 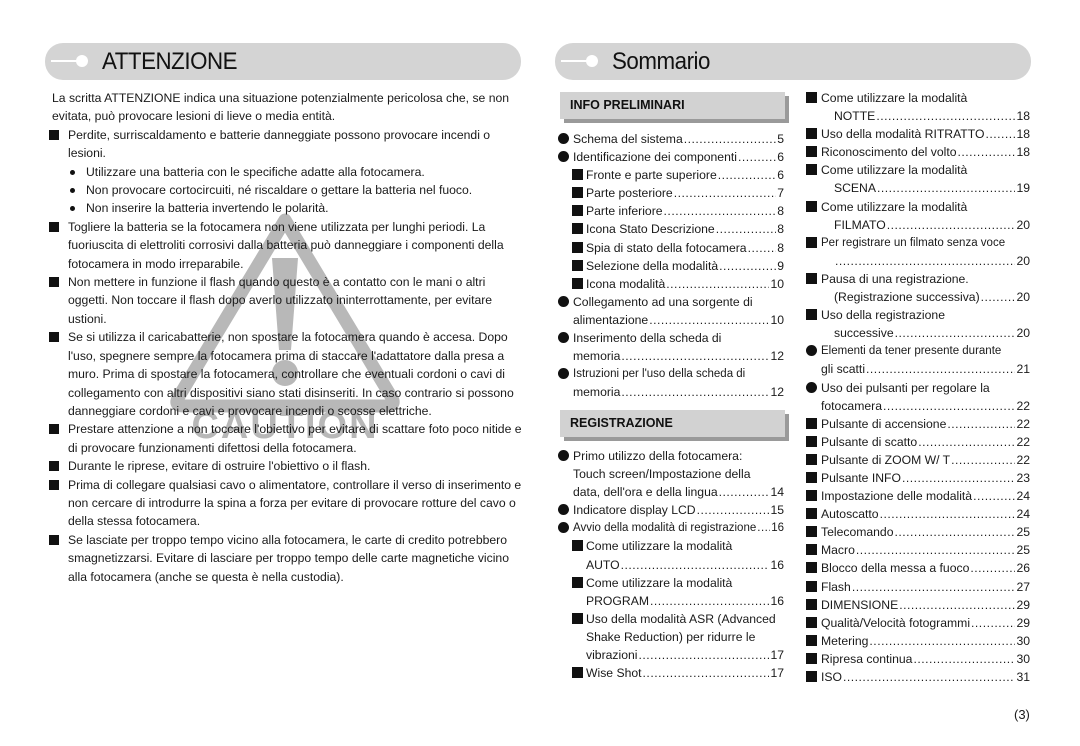 I want to click on attenzione-header: ATTENZIONE, so click(x=283, y=61).